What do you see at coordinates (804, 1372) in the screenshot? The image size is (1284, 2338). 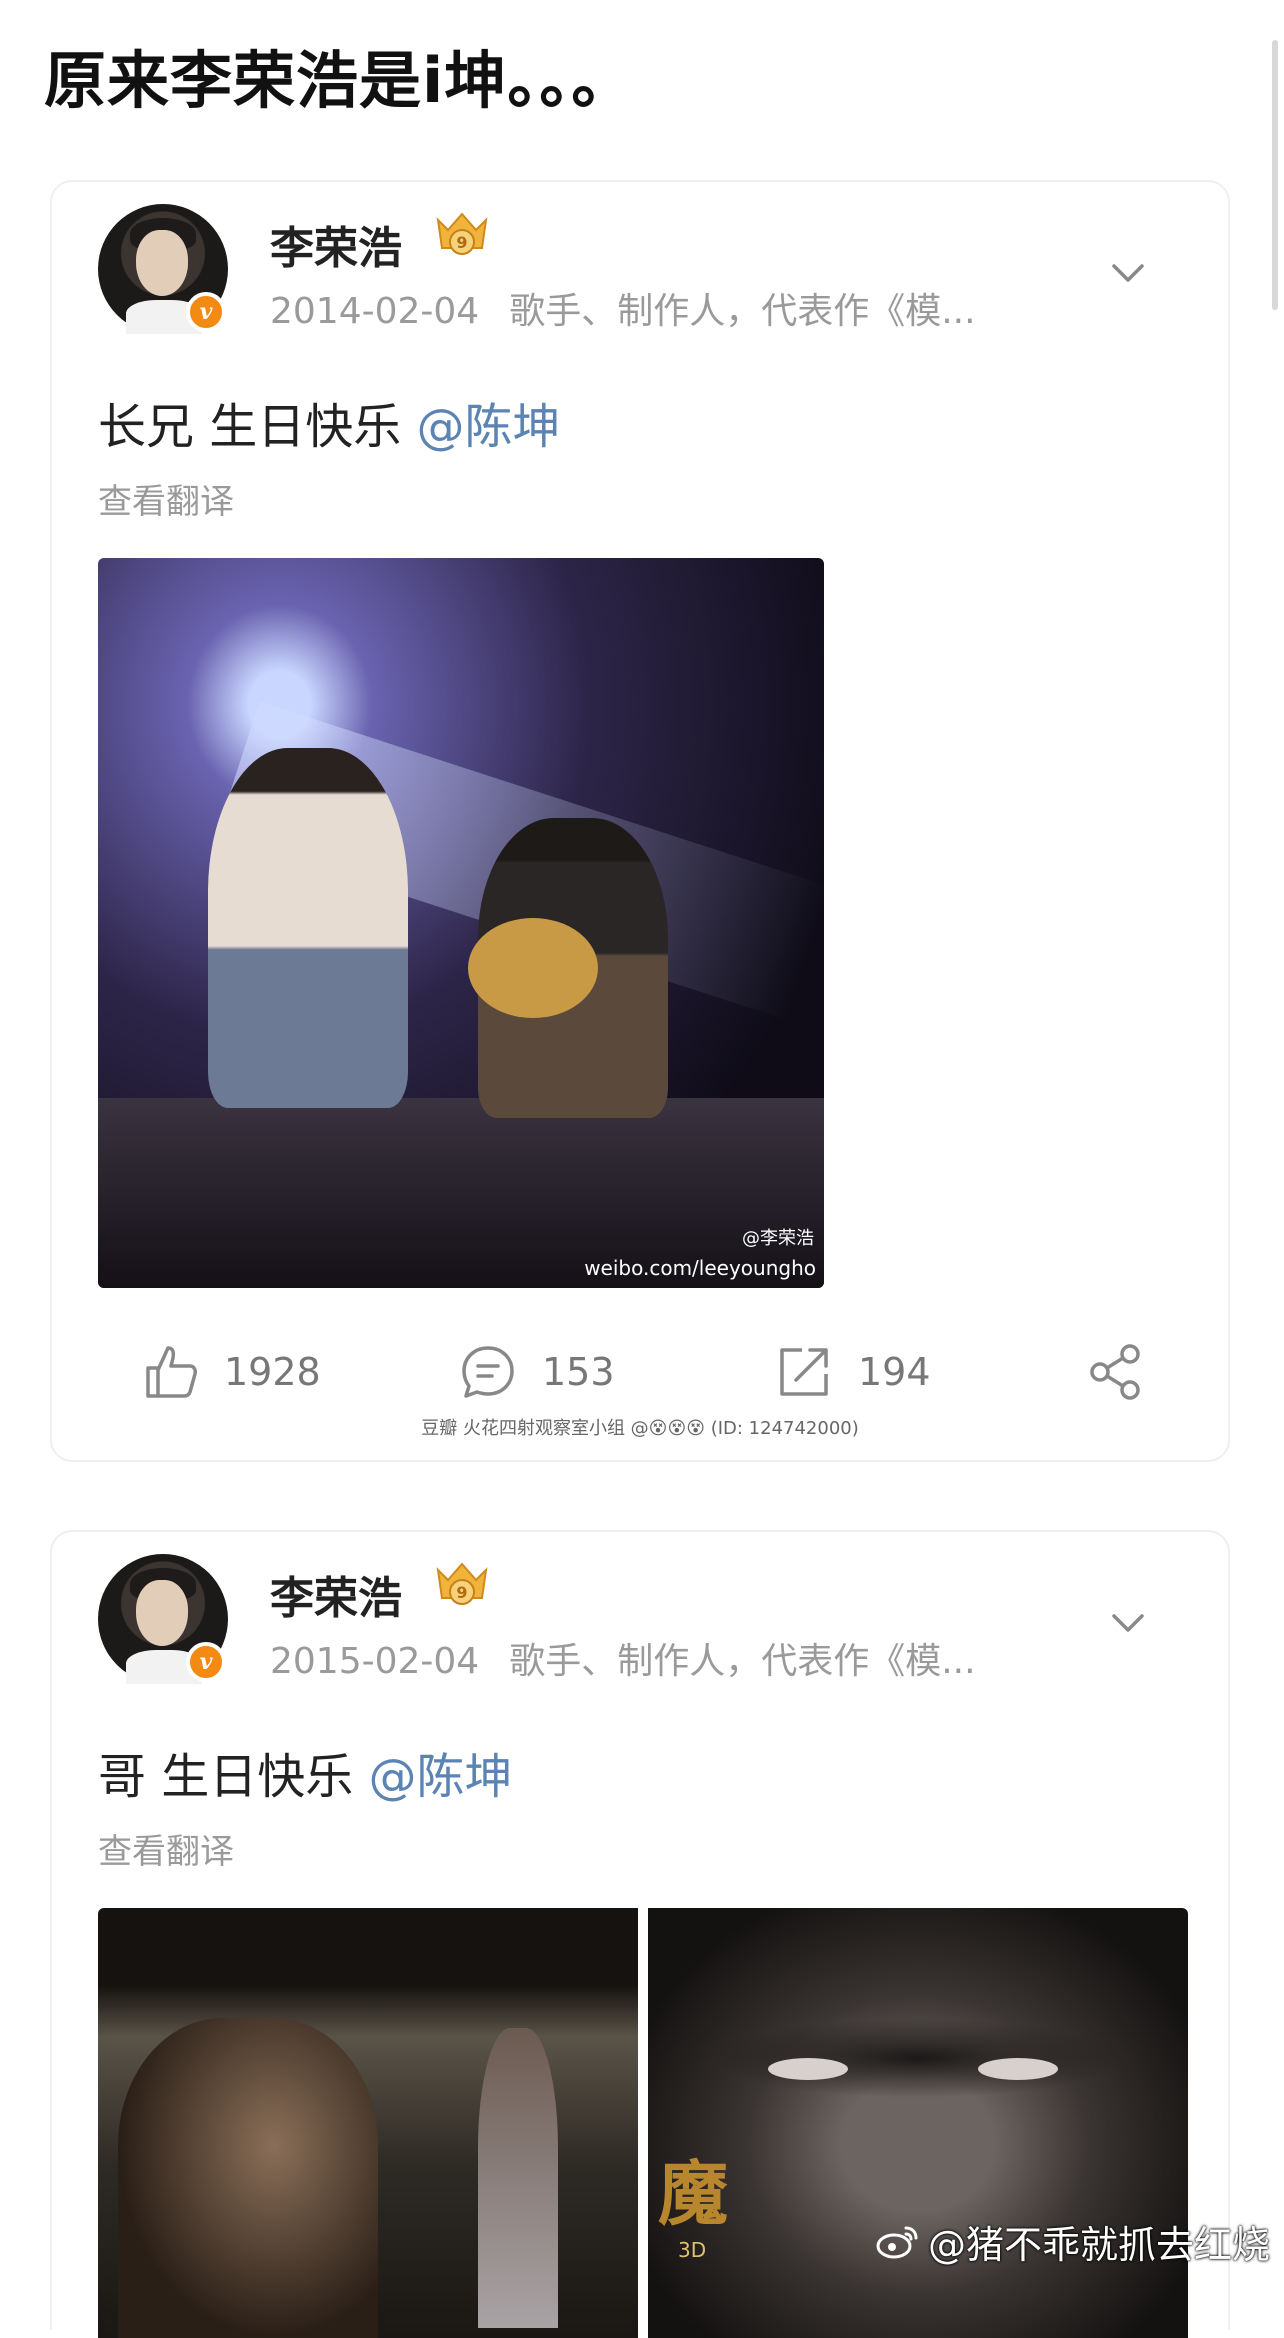 I see `repost-icon` at bounding box center [804, 1372].